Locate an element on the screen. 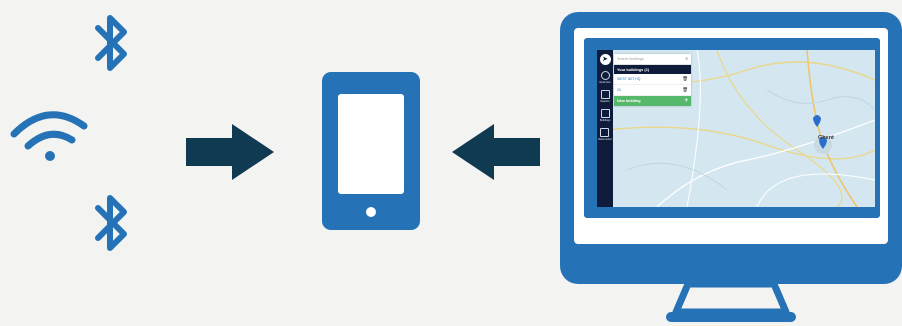 Image resolution: width=902 pixels, height=326 pixels. warning-icon is located at coordinates (605, 132).